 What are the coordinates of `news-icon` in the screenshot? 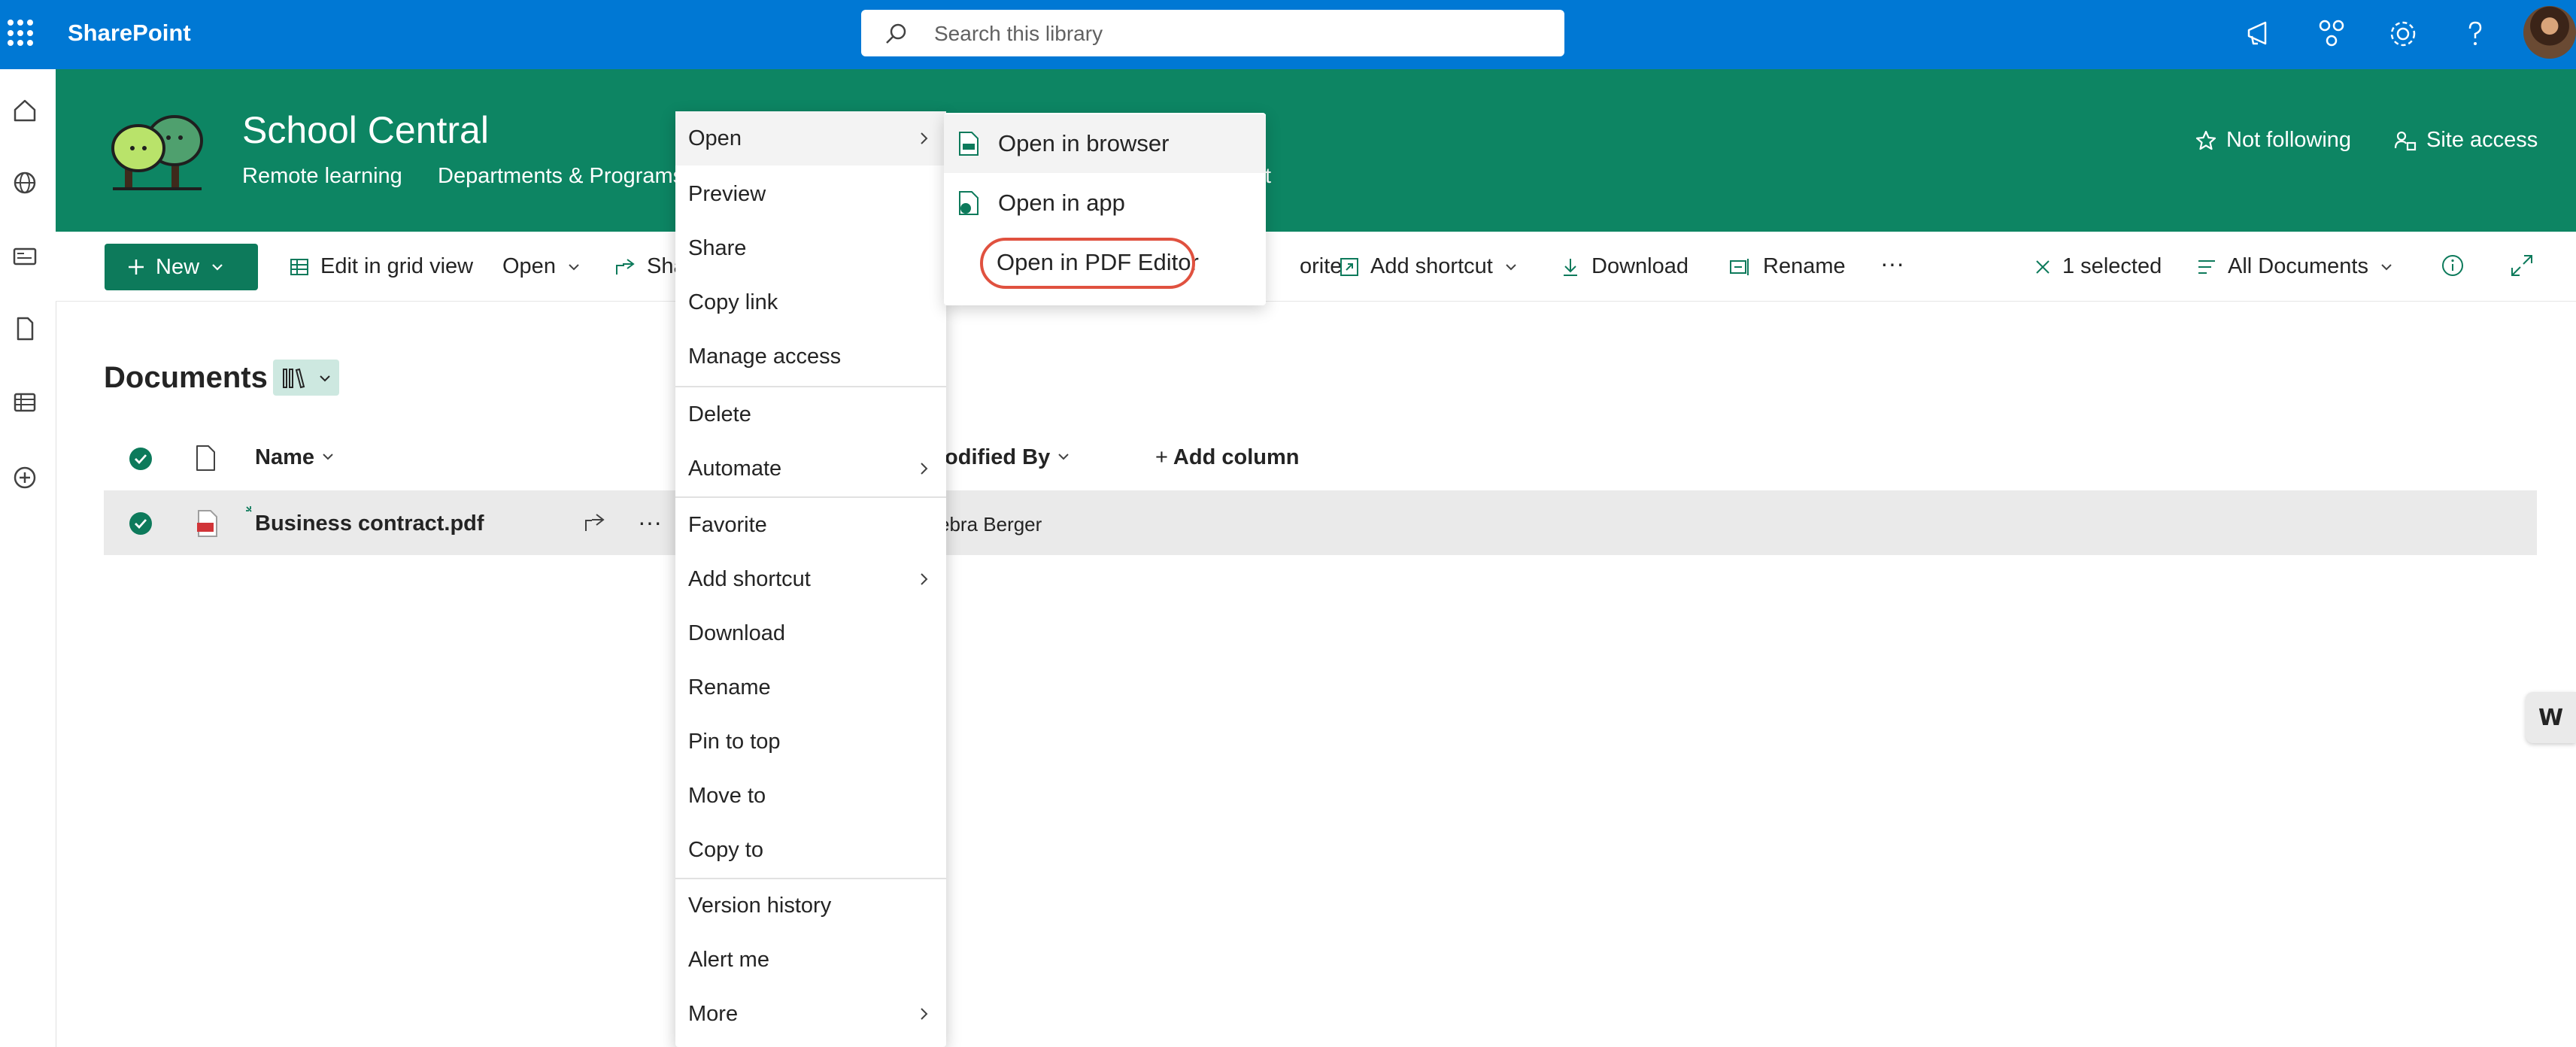 It's located at (25, 256).